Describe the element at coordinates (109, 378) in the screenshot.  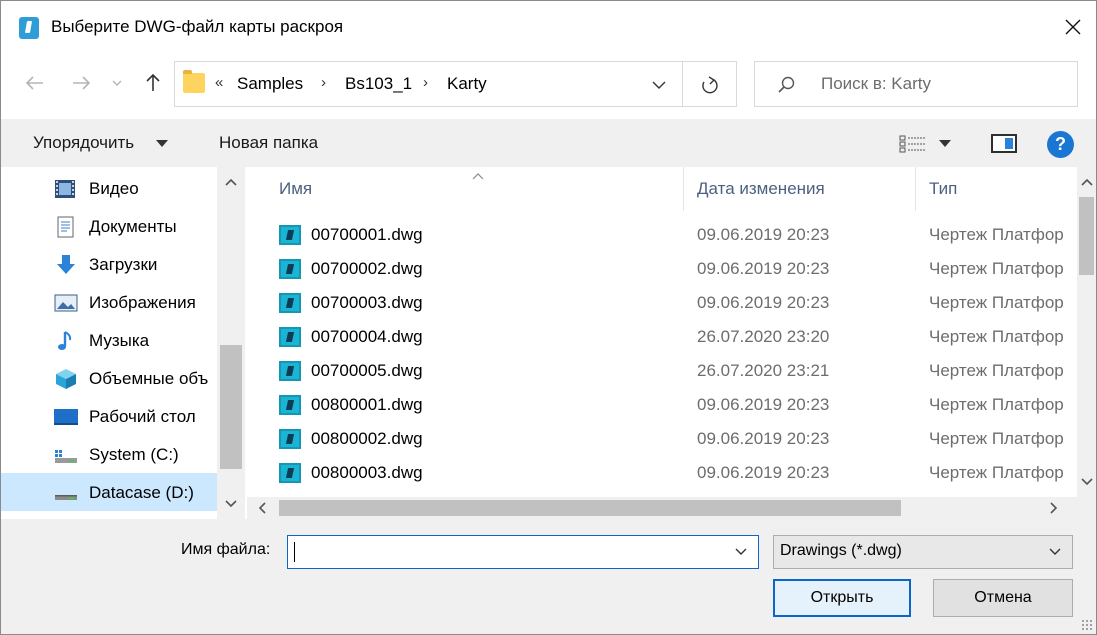
I see `nav-item-3d-objects: Объемные объ` at that location.